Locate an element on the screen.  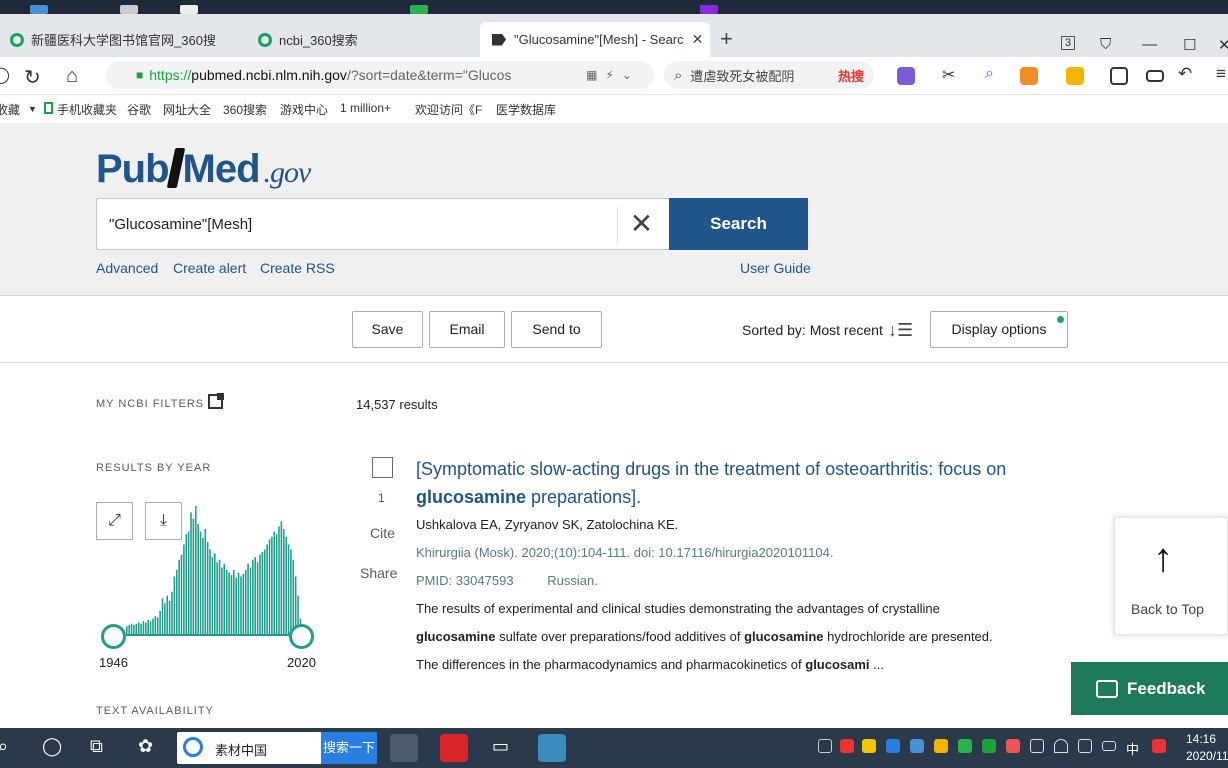
bookmark-item: 医学数据库 is located at coordinates (526, 109).